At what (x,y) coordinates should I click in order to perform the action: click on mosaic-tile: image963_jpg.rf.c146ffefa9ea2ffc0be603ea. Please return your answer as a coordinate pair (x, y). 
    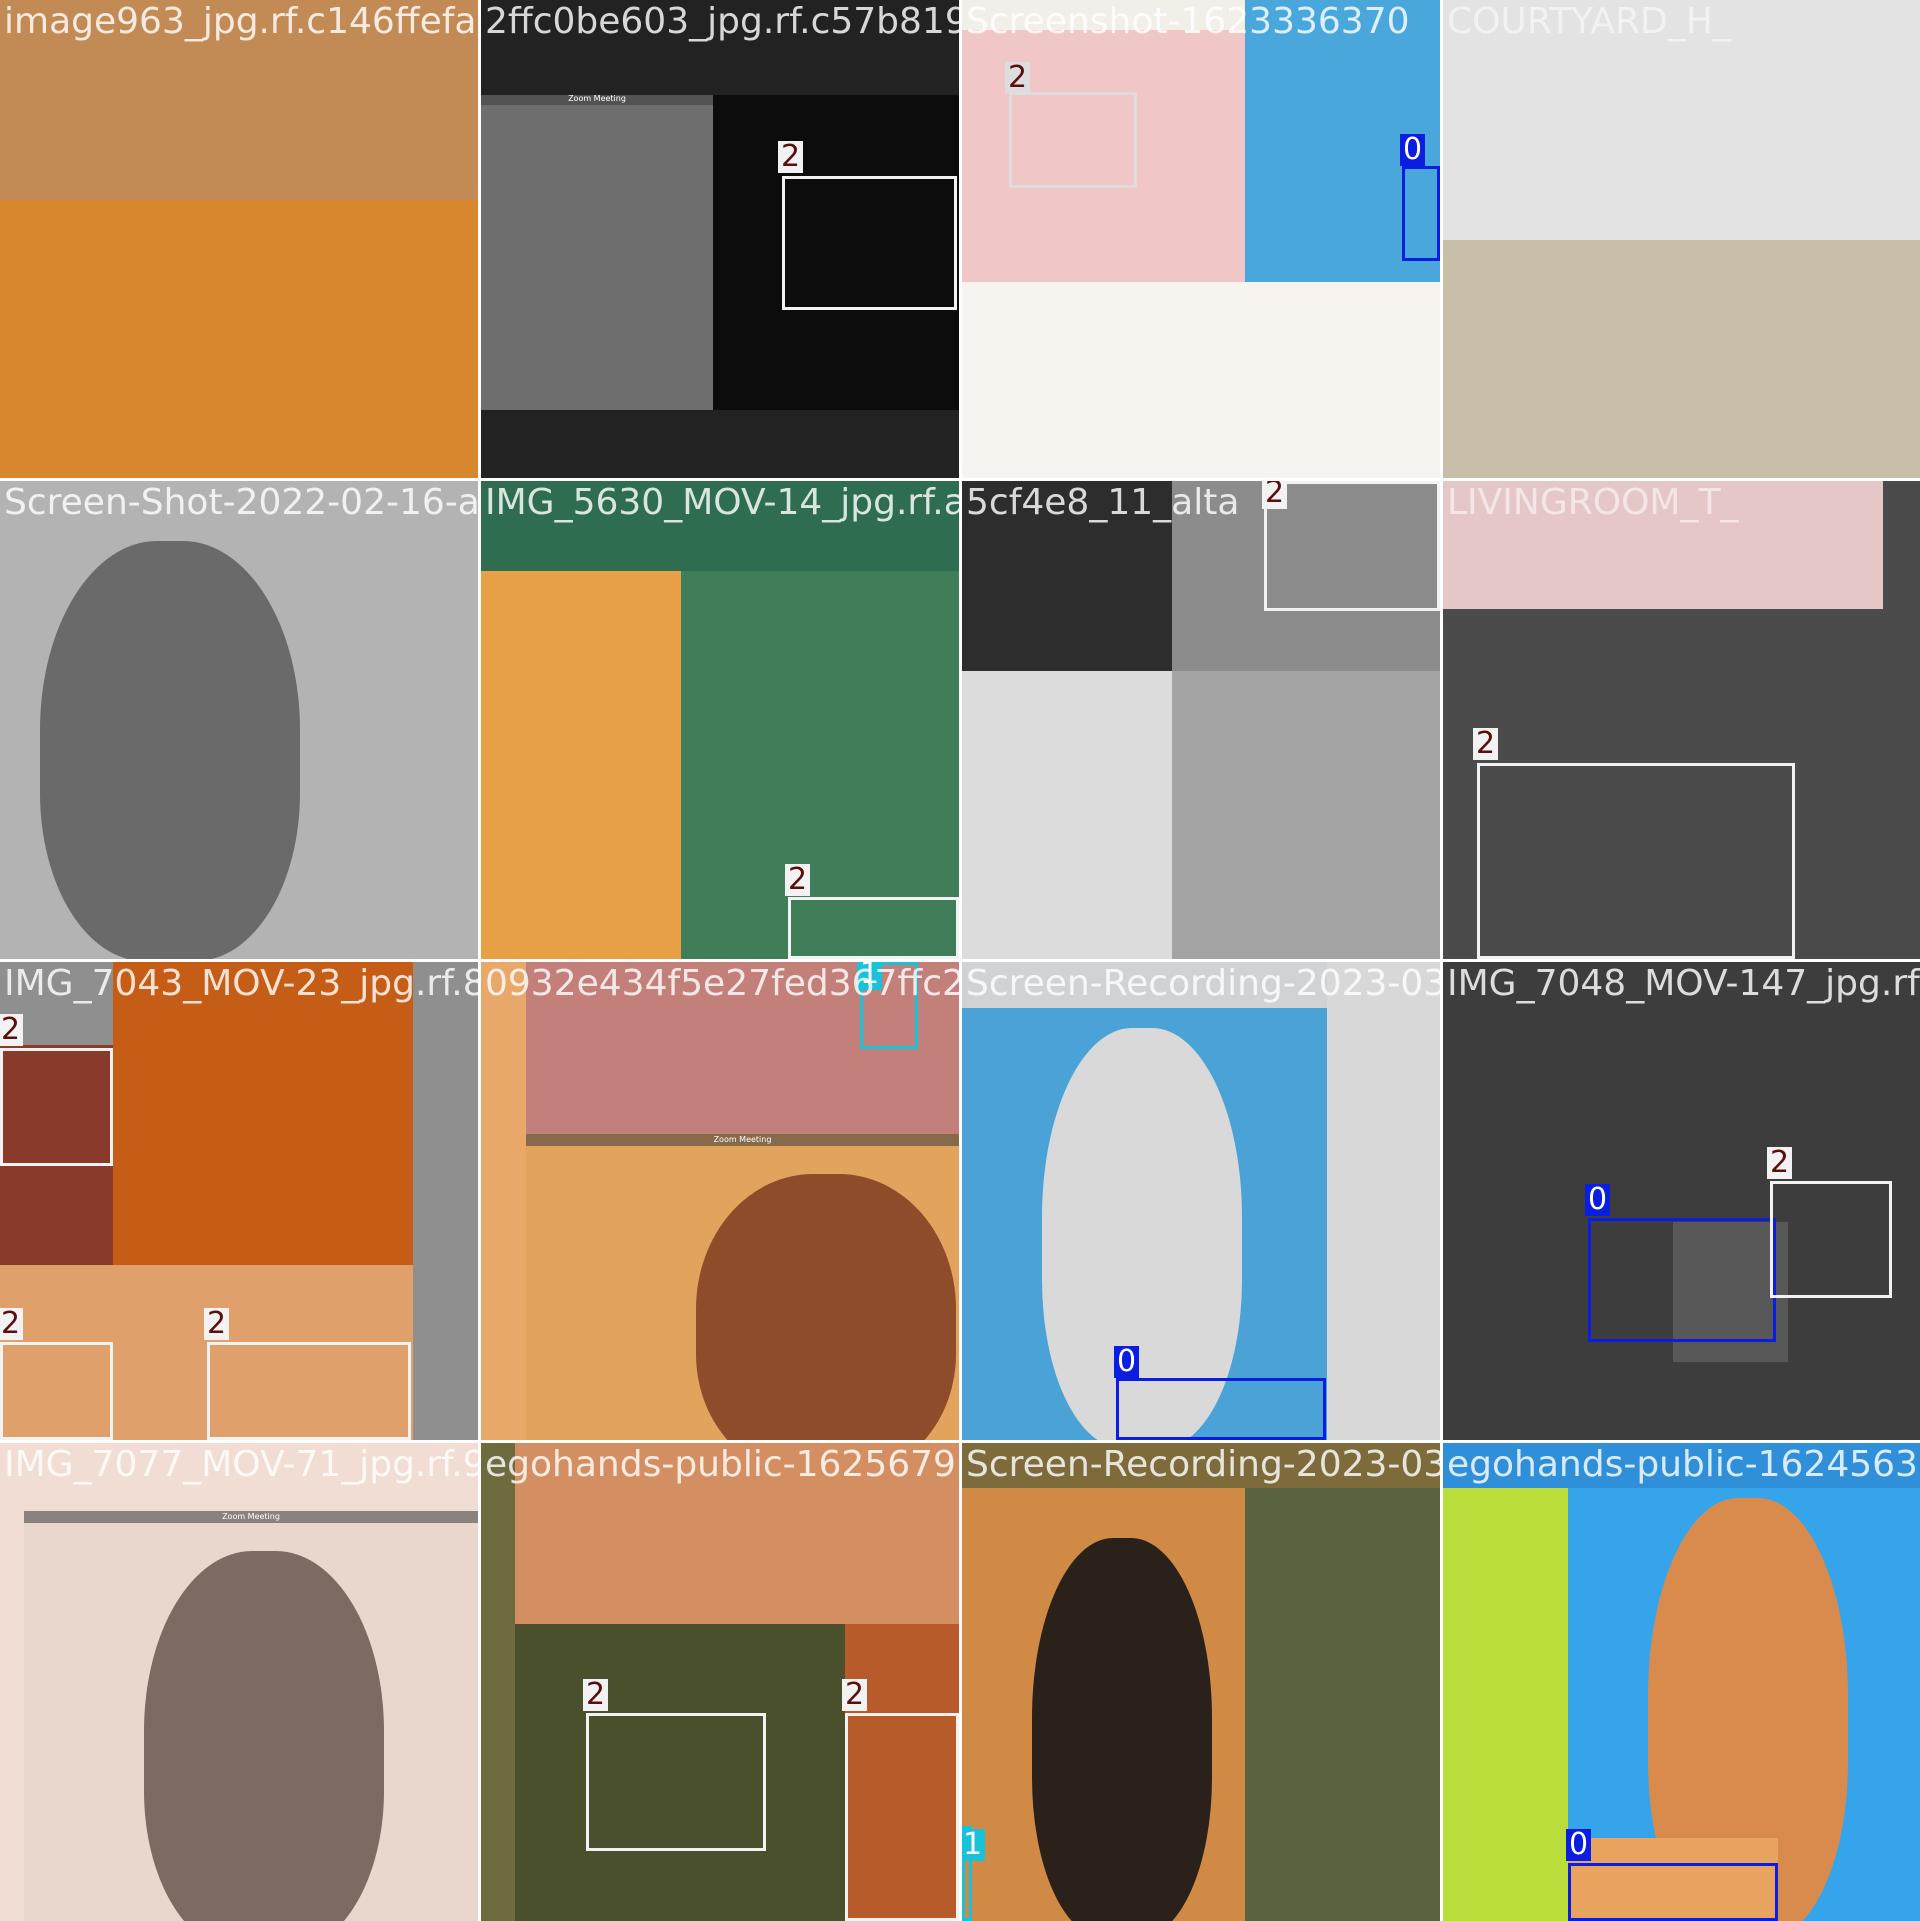
    Looking at the image, I should click on (239, 239).